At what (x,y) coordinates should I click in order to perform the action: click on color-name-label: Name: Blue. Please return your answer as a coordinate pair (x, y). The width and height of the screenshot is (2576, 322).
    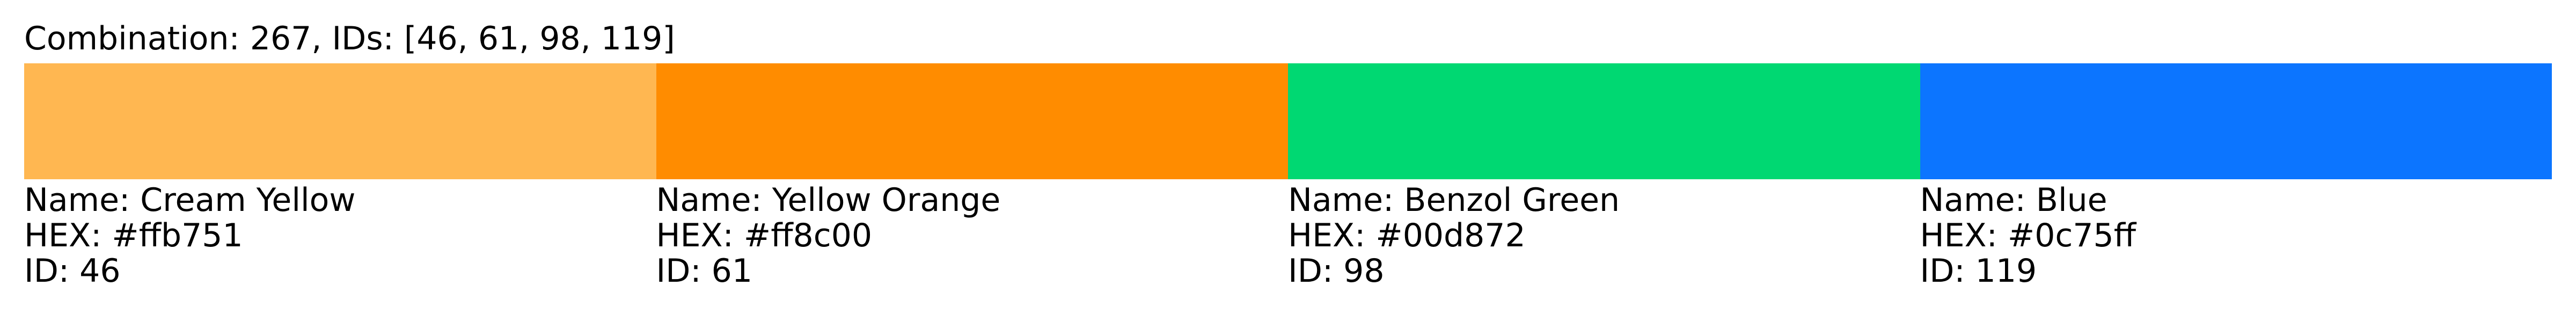
    Looking at the image, I should click on (2013, 200).